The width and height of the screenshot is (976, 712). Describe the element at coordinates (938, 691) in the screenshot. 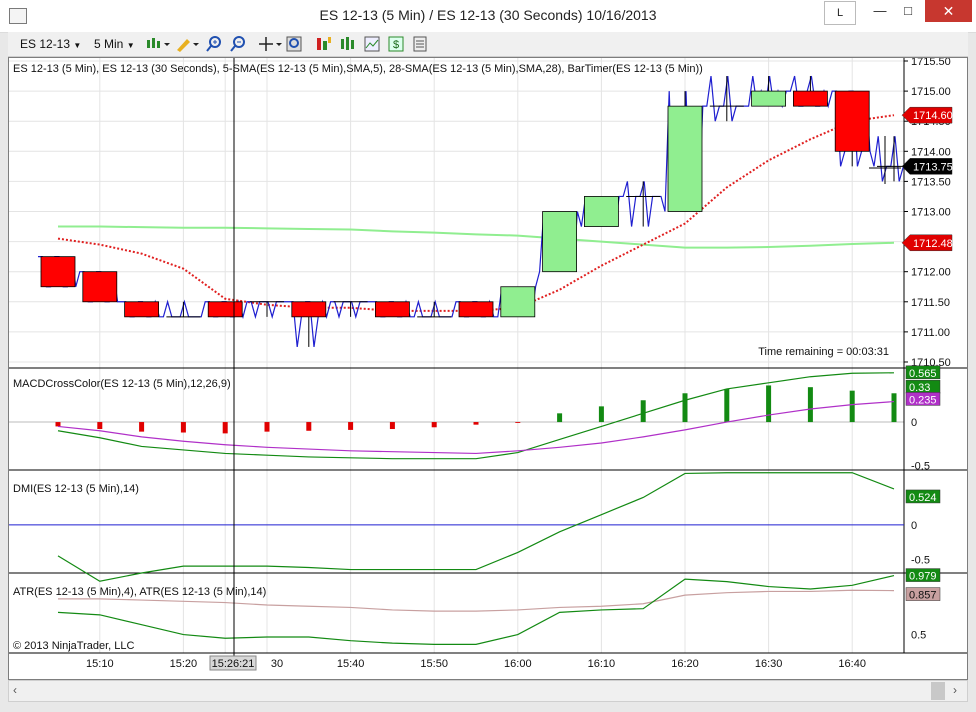

I see `scroll-thumb` at that location.